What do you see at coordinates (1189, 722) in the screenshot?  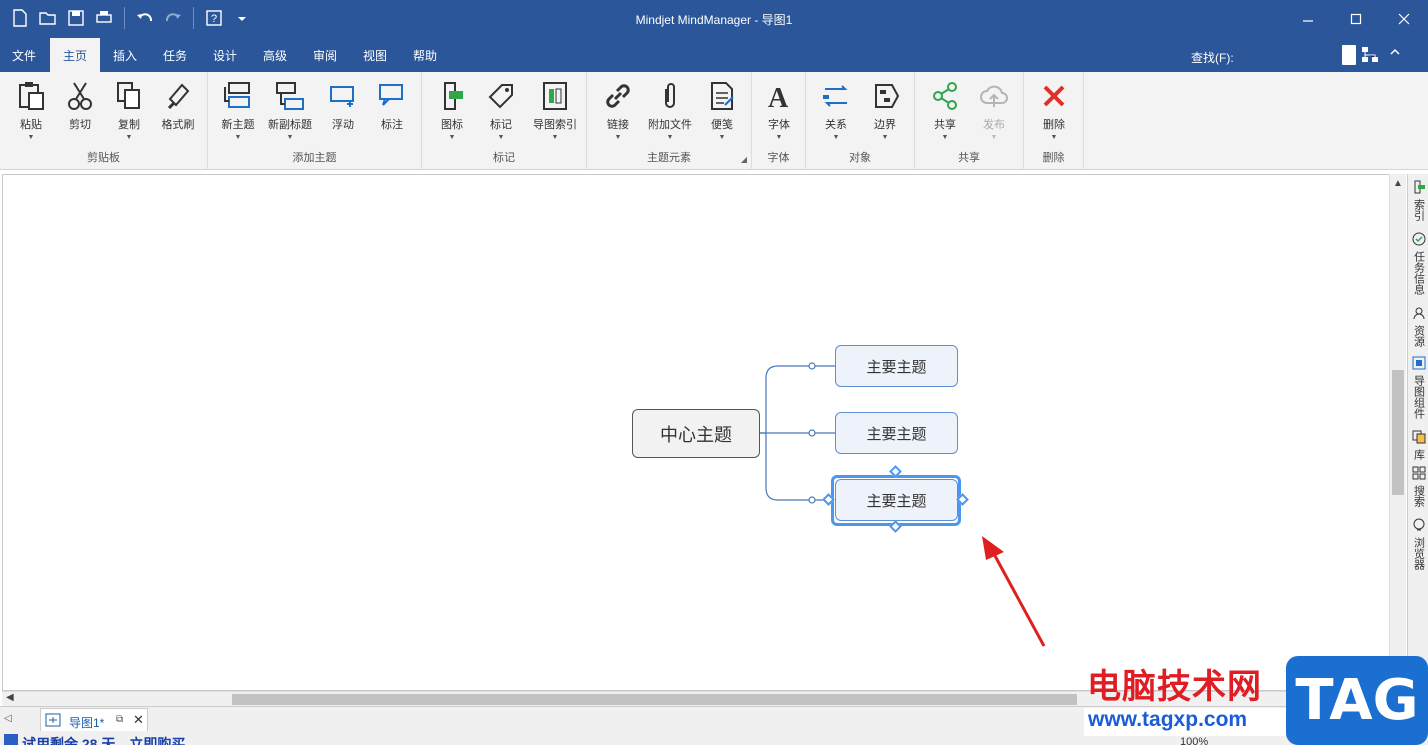 I see `watermark-url: www.tagxp.com` at bounding box center [1189, 722].